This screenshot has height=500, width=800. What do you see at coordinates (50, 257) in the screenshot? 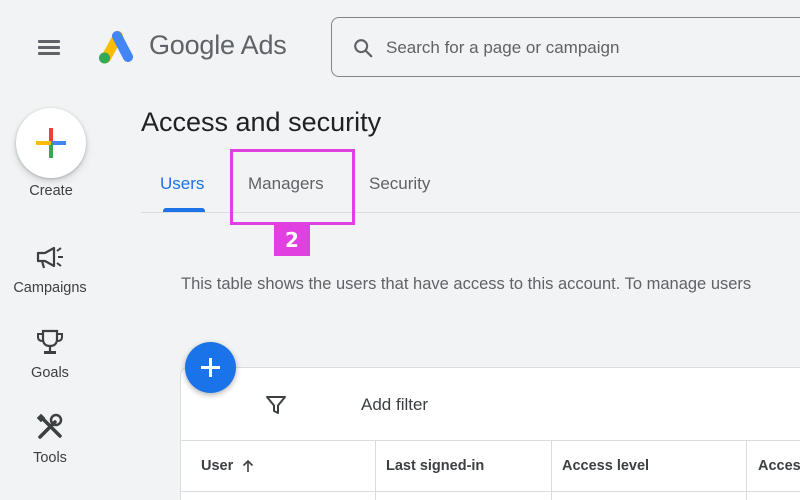
I see `megaphone-icon` at bounding box center [50, 257].